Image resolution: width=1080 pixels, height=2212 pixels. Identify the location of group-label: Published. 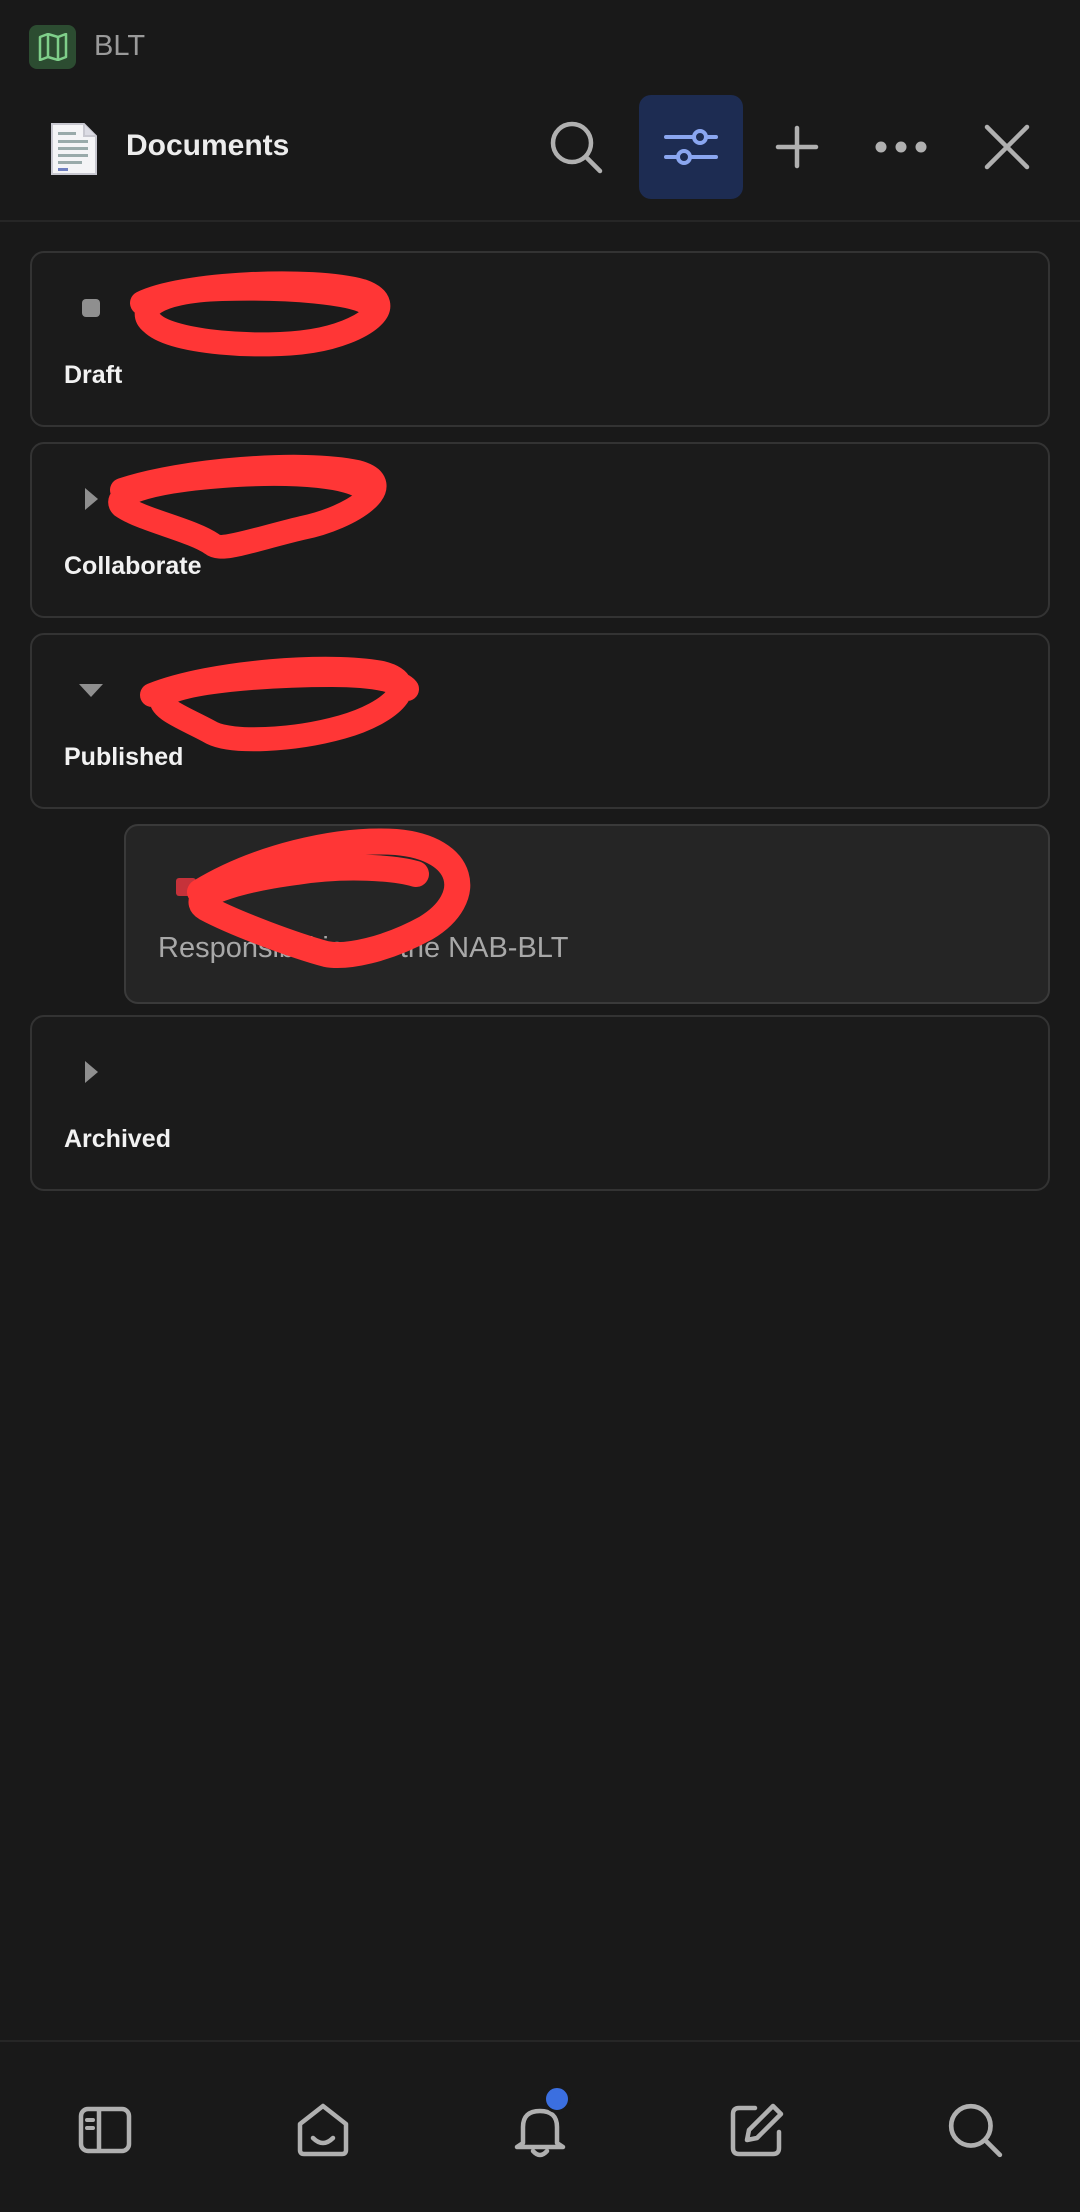
(124, 757).